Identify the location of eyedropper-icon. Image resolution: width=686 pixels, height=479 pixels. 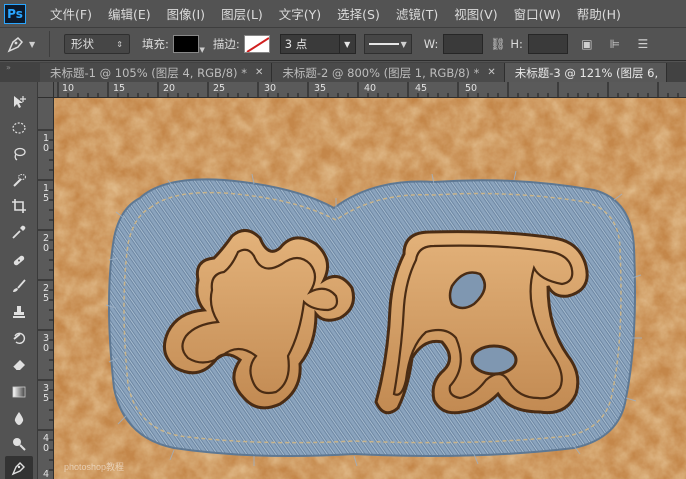
(19, 232).